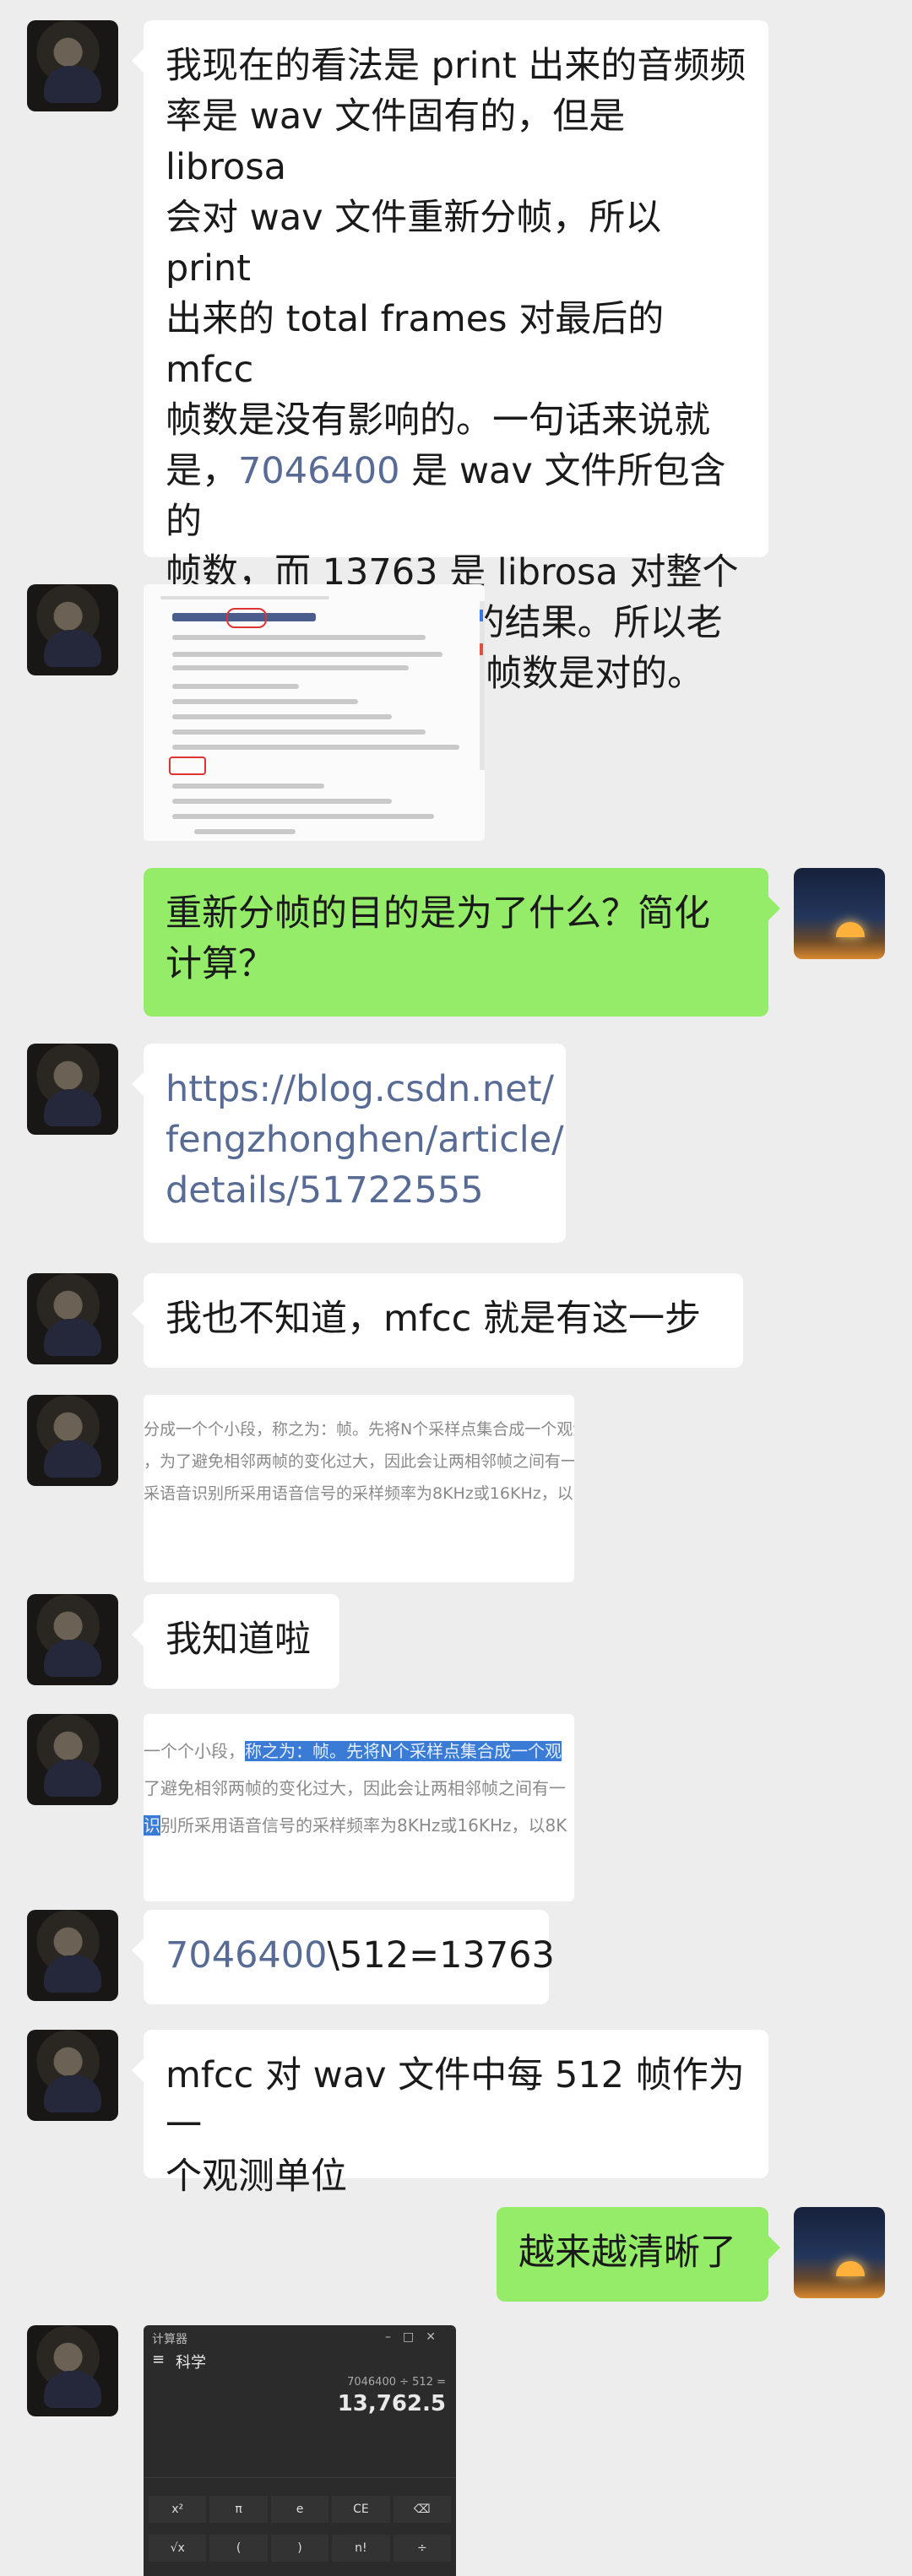 The width and height of the screenshot is (912, 2576). I want to click on calculator-mode: 科学, so click(191, 2363).